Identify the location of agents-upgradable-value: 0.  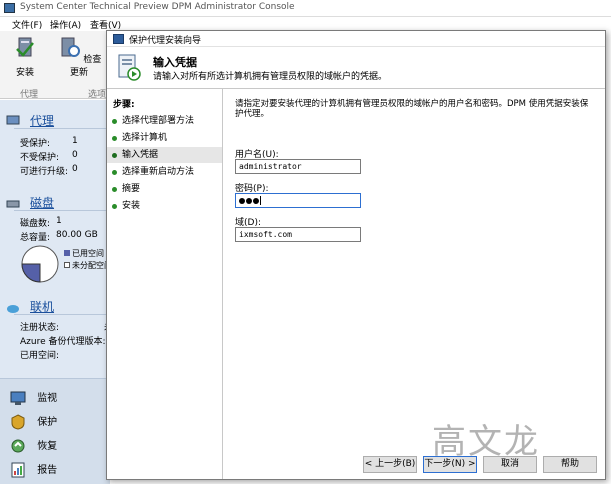
(75, 169).